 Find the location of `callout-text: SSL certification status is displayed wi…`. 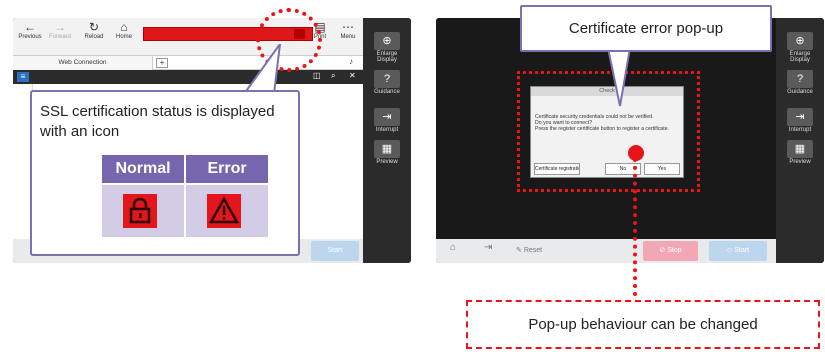

callout-text: SSL certification status is displayed wi… is located at coordinates (157, 121).